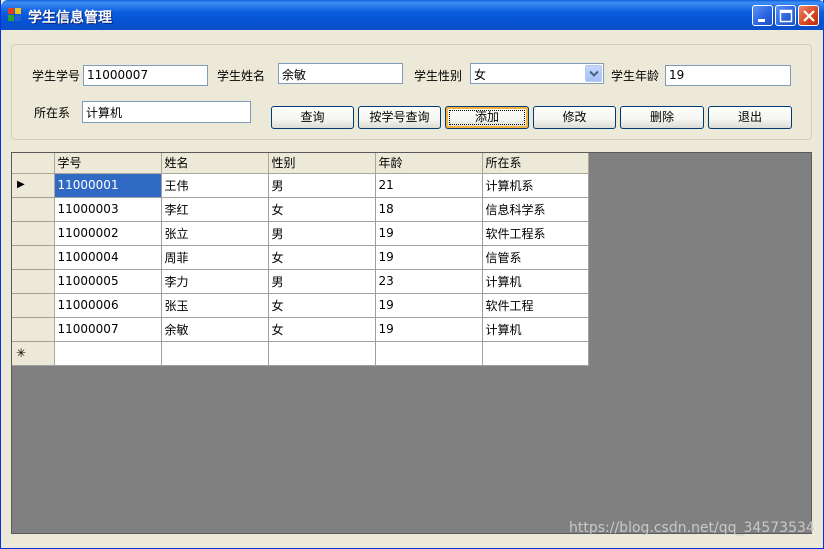 The image size is (824, 549). I want to click on student-name-input: 余敏, so click(340, 73).